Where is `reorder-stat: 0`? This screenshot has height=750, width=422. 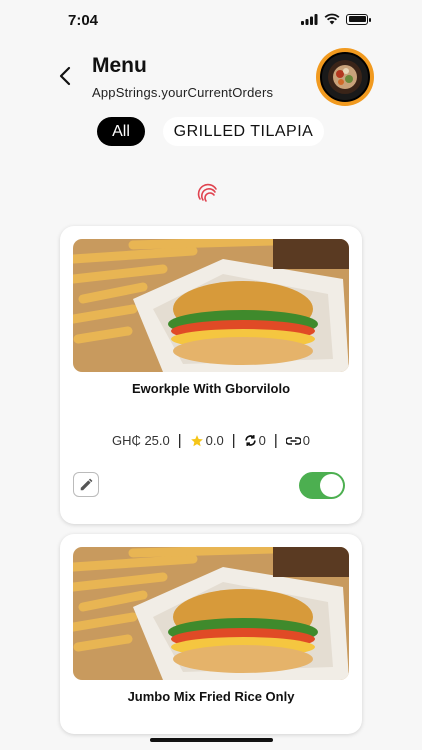
reorder-stat: 0 is located at coordinates (255, 440).